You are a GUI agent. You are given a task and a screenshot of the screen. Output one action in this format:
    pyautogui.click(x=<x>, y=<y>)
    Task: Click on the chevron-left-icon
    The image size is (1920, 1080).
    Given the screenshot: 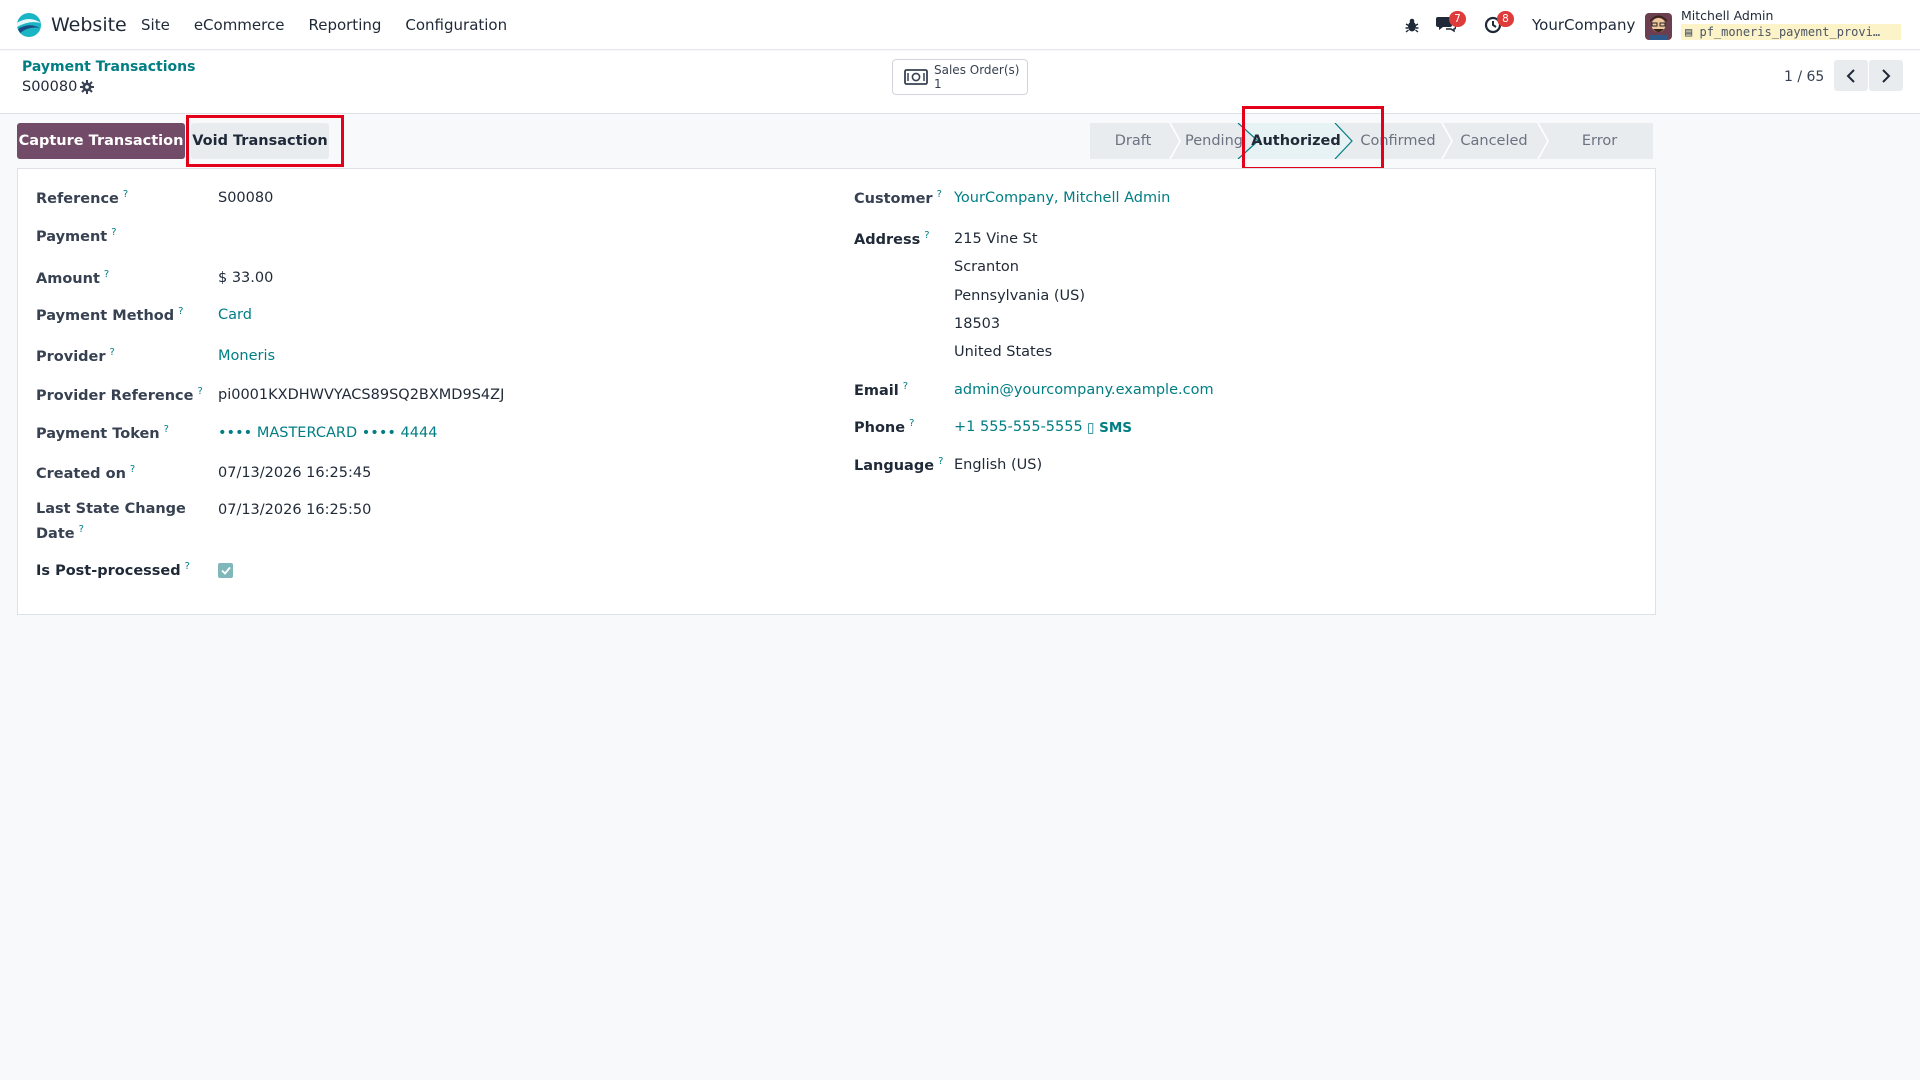 What is the action you would take?
    pyautogui.click(x=1850, y=75)
    